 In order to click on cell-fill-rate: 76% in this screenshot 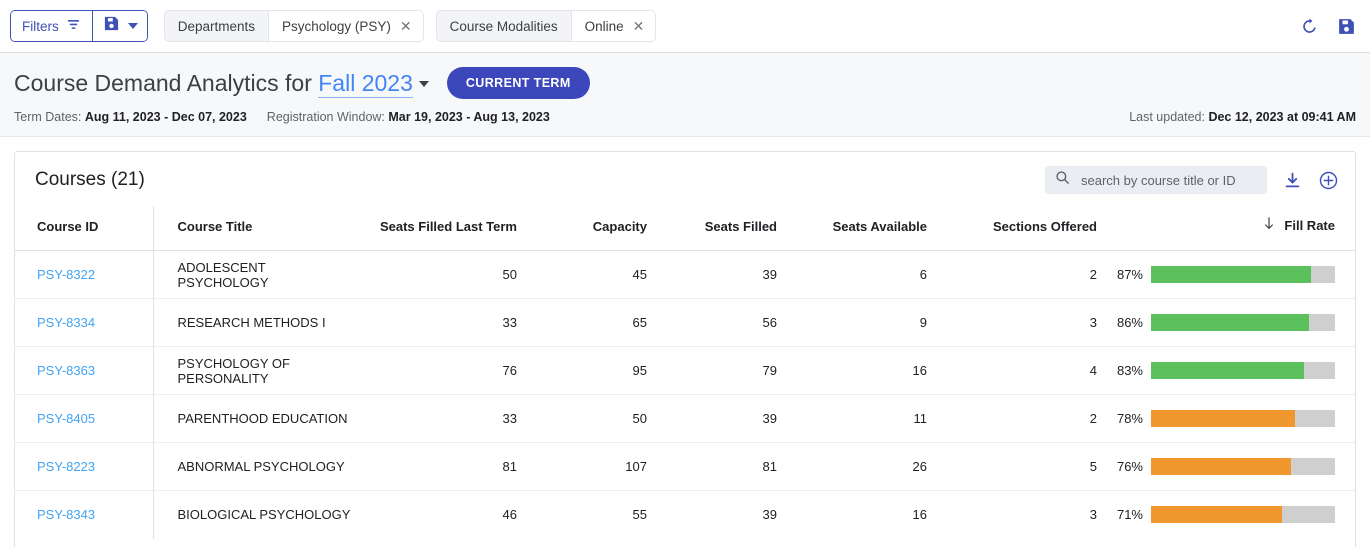, I will do `click(1236, 466)`.